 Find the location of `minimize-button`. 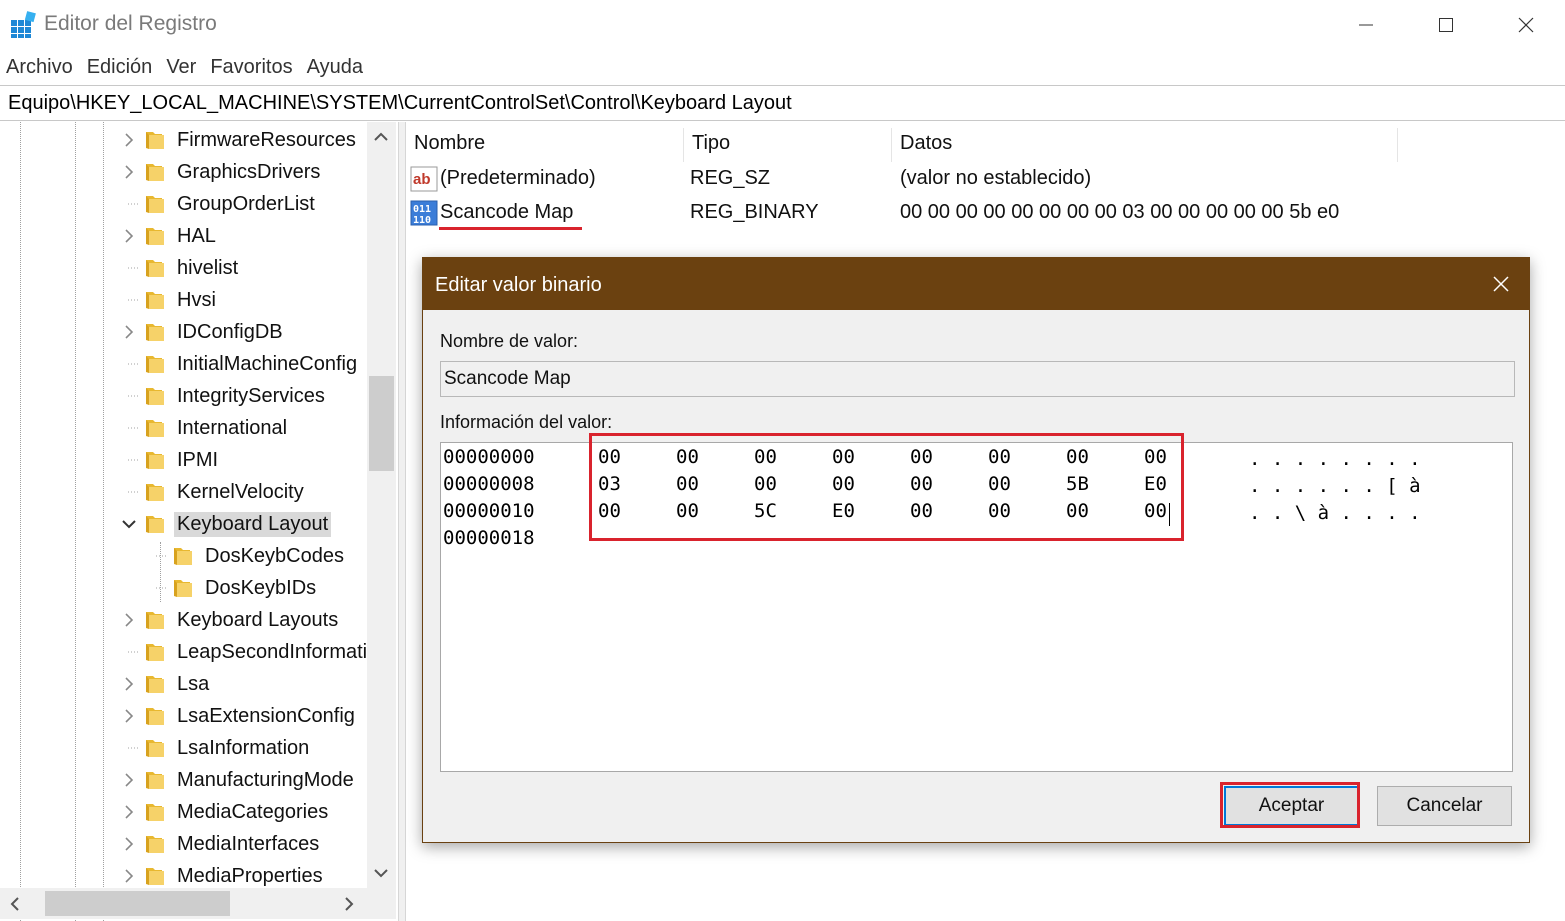

minimize-button is located at coordinates (1366, 25).